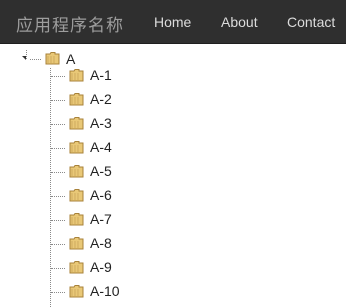 The width and height of the screenshot is (346, 307). Describe the element at coordinates (101, 99) in the screenshot. I see `tree-node-label: A-2` at that location.